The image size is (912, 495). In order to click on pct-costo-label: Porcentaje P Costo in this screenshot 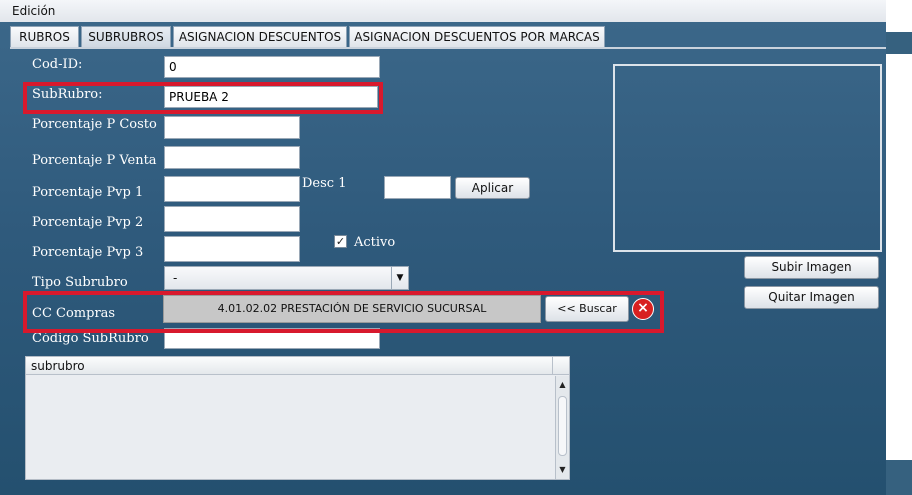, I will do `click(94, 124)`.